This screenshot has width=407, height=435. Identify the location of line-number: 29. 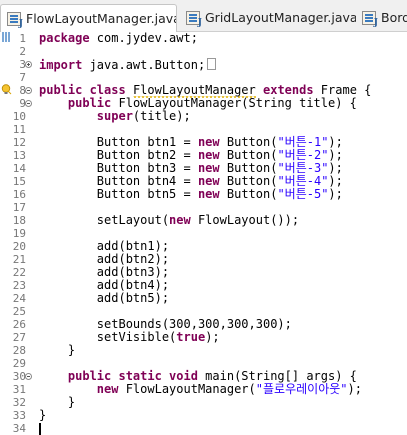
(19, 363).